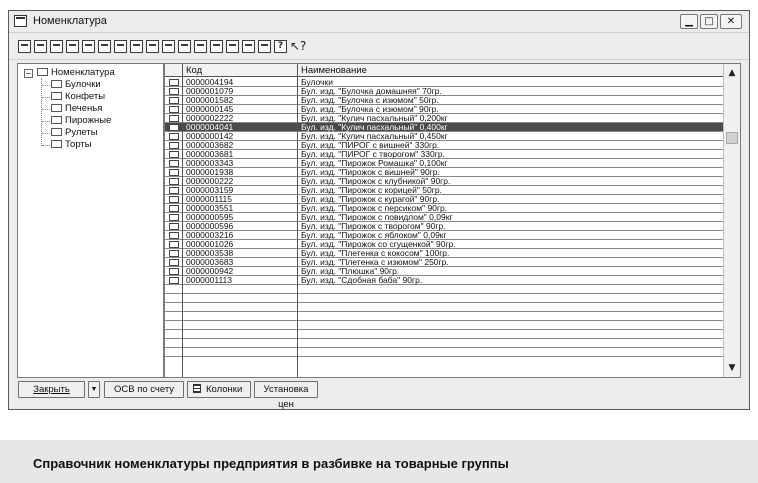 The height and width of the screenshot is (483, 758). I want to click on settings-icon, so click(248, 46).